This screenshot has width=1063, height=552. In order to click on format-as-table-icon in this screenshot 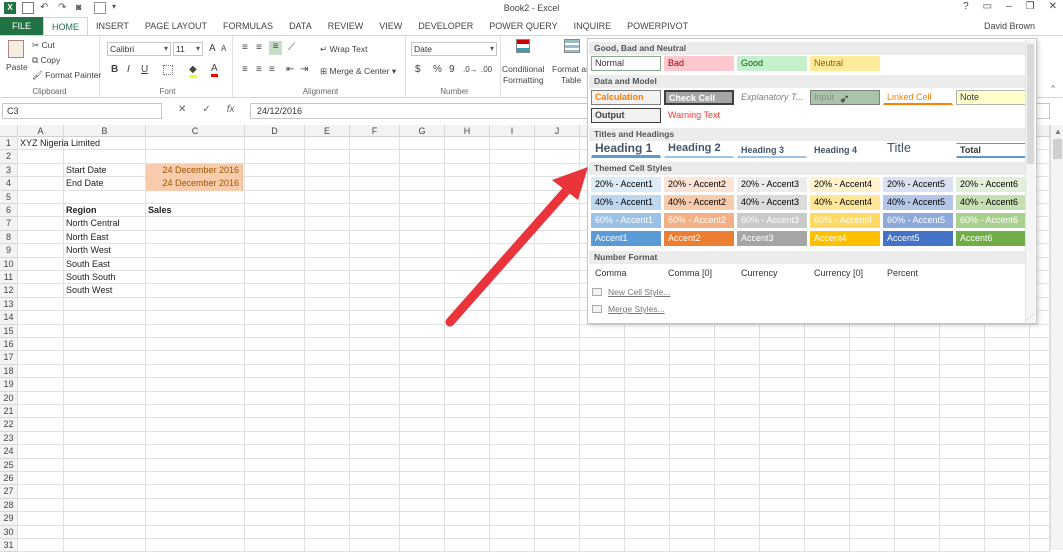, I will do `click(572, 46)`.